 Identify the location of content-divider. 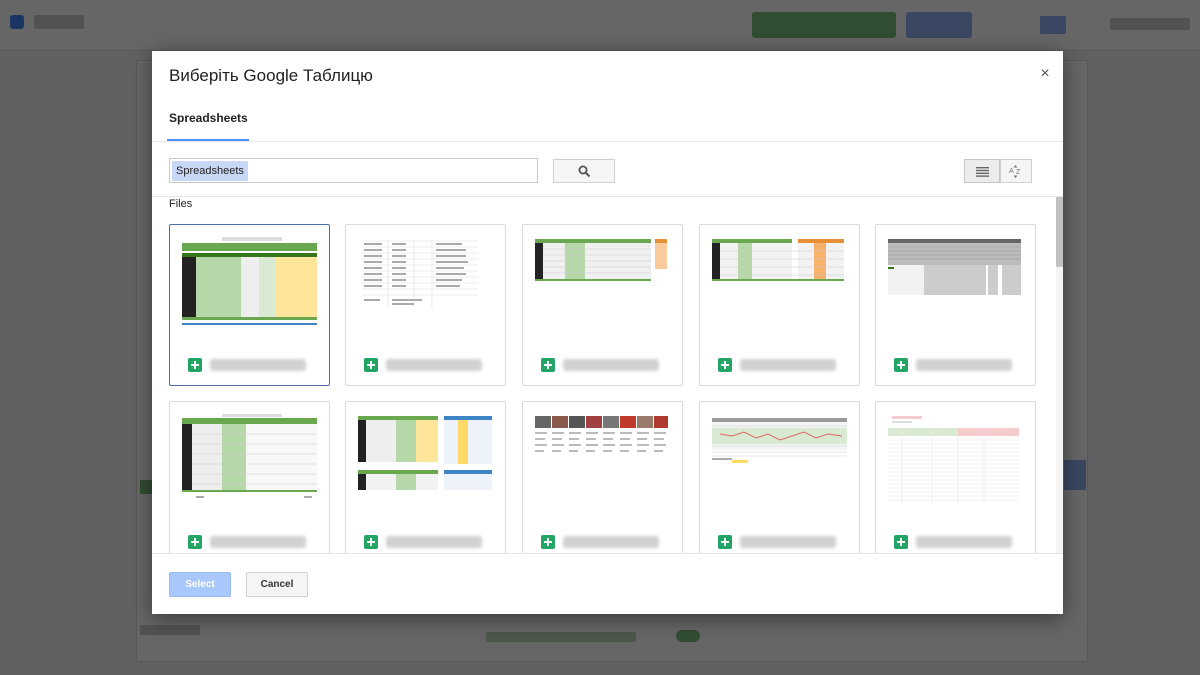
(607, 196).